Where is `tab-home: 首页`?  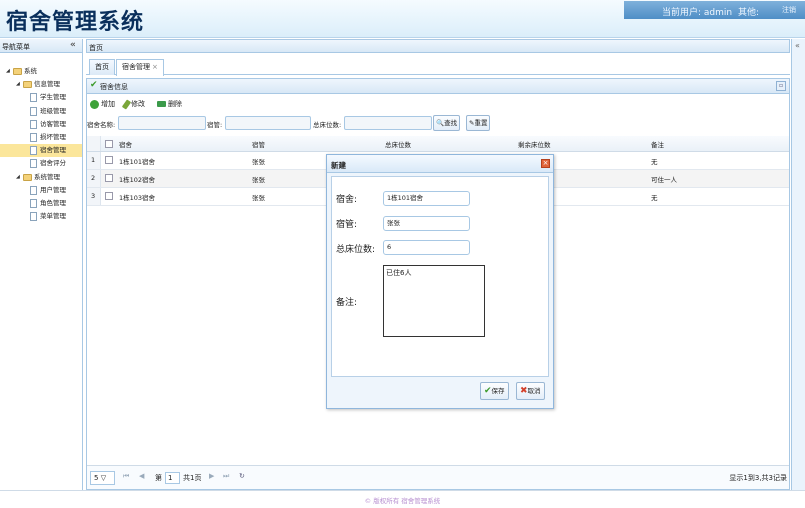
tab-home: 首页 is located at coordinates (102, 67).